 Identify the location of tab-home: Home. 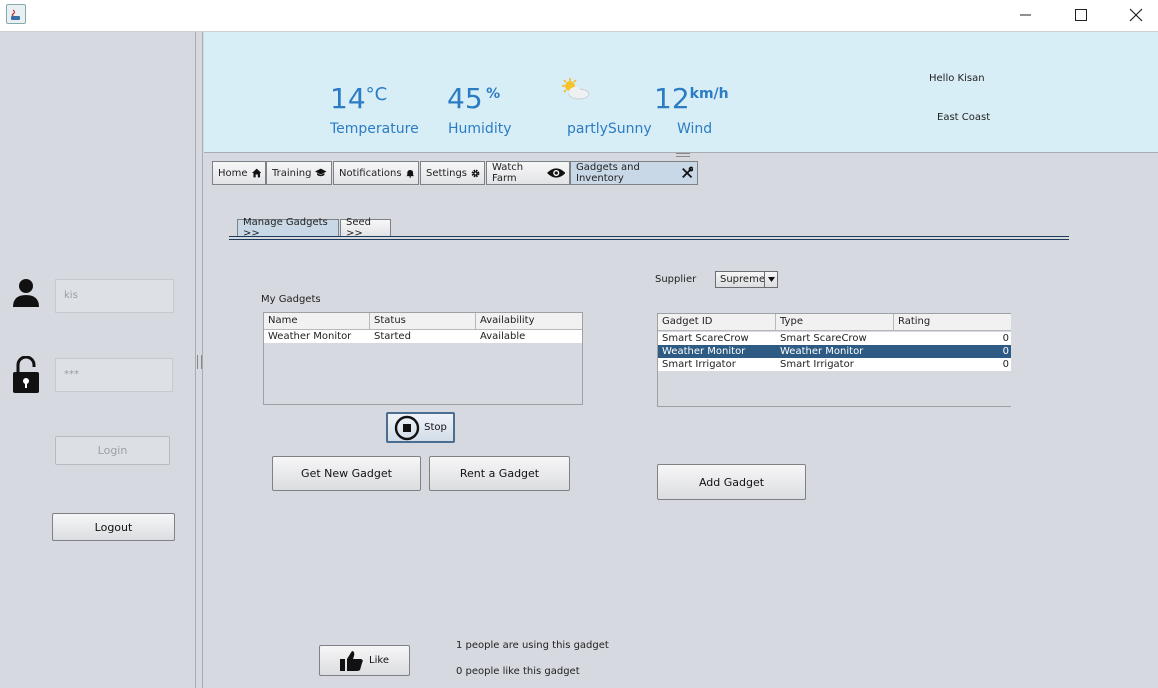
(239, 173).